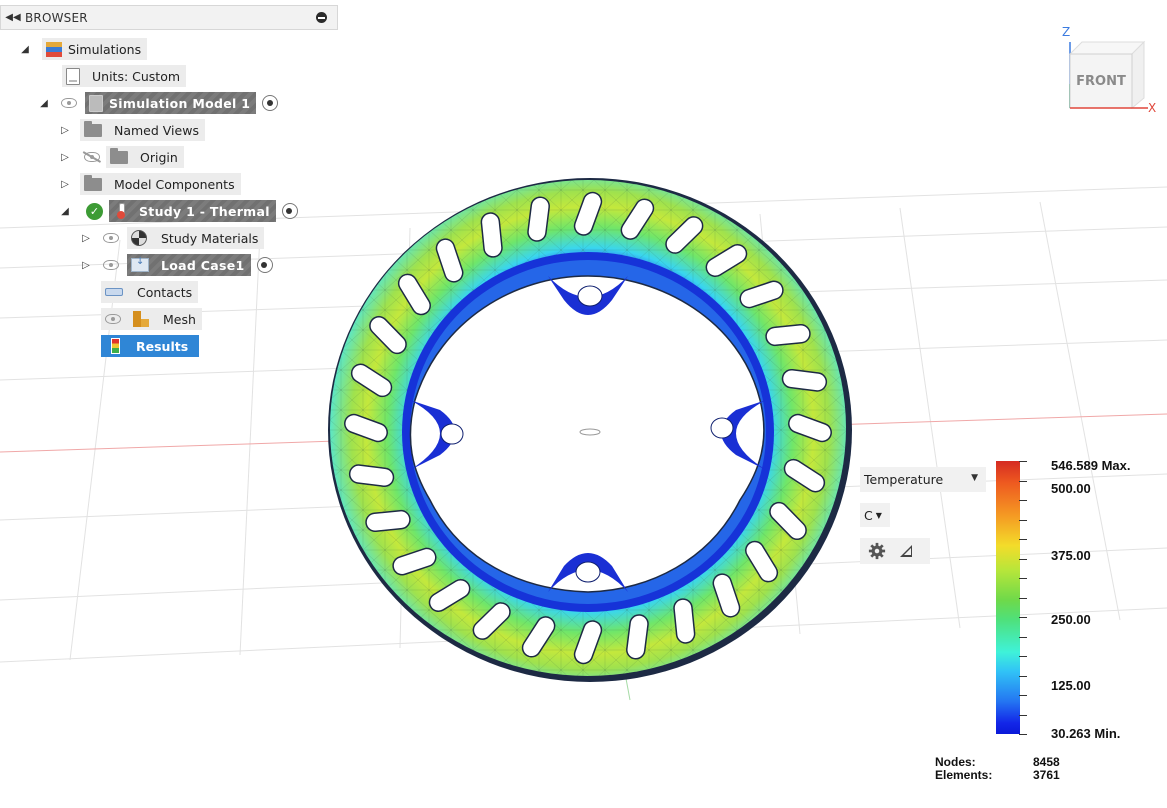  Describe the element at coordinates (1152, 108) in the screenshot. I see `axis-x-label: X` at that location.